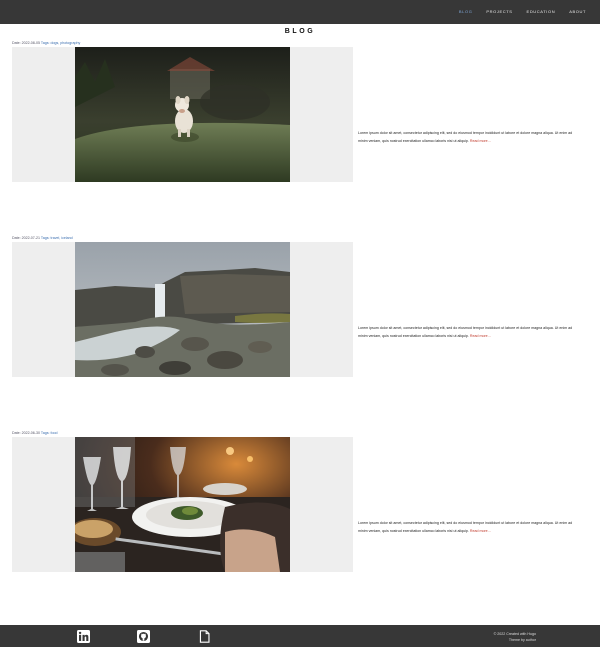  I want to click on post-meta: Date: 2022-07-21 Tags: travel, iceland, so click(42, 238).